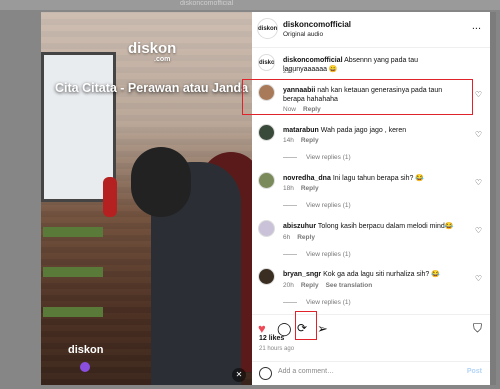  Describe the element at coordinates (85, 367) in the screenshot. I see `brand-dot-icon` at that location.